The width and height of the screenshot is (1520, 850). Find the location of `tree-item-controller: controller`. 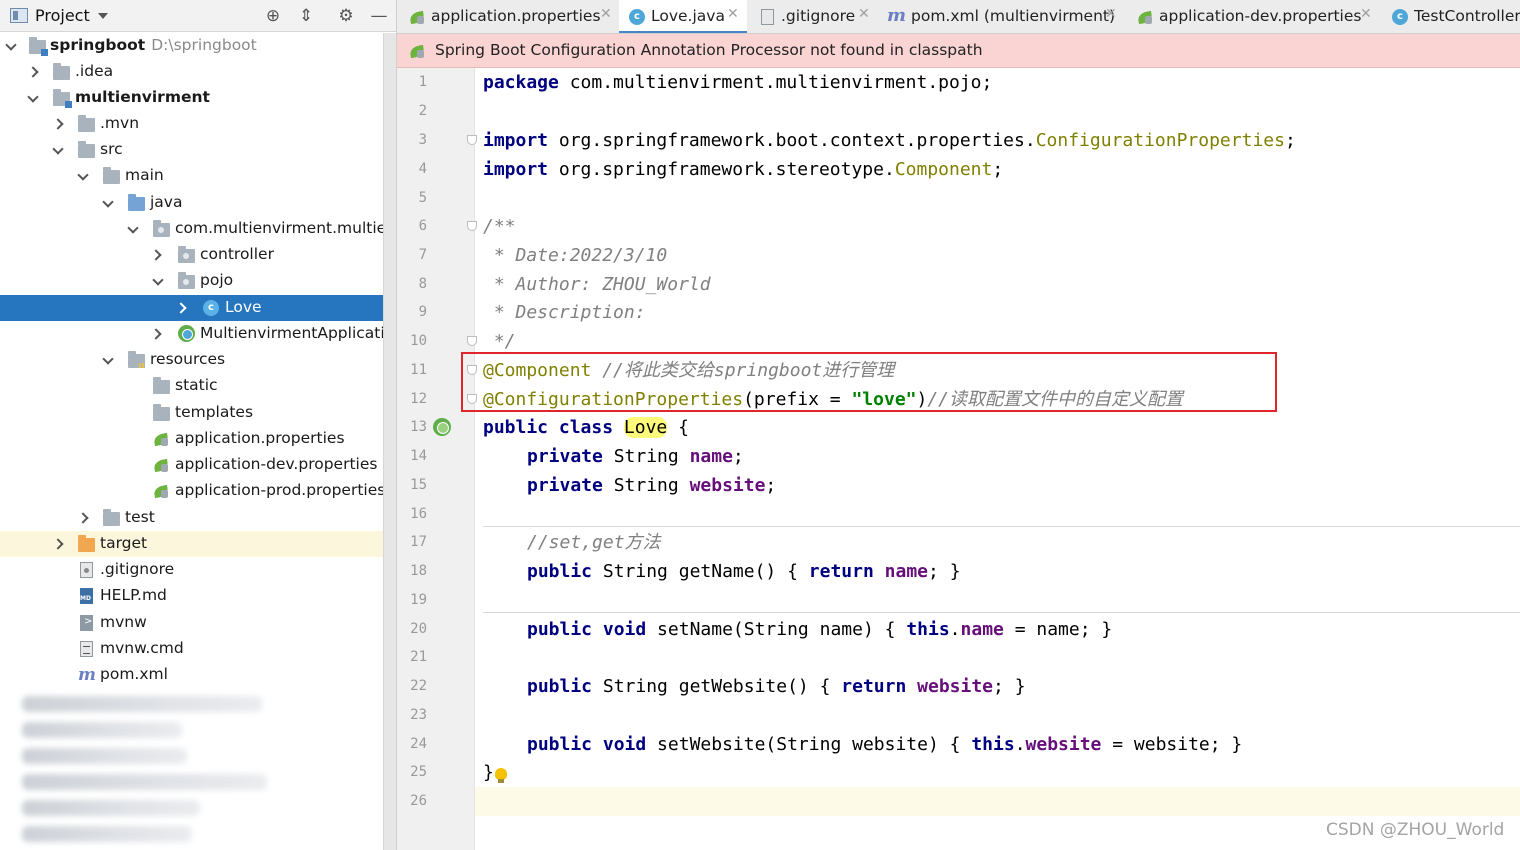

tree-item-controller: controller is located at coordinates (198, 255).